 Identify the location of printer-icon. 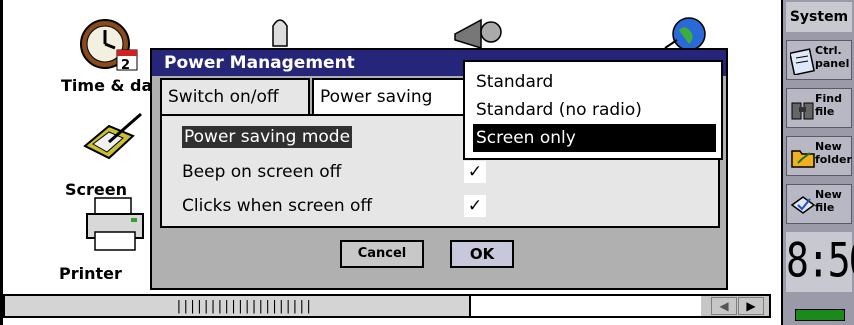
(116, 226).